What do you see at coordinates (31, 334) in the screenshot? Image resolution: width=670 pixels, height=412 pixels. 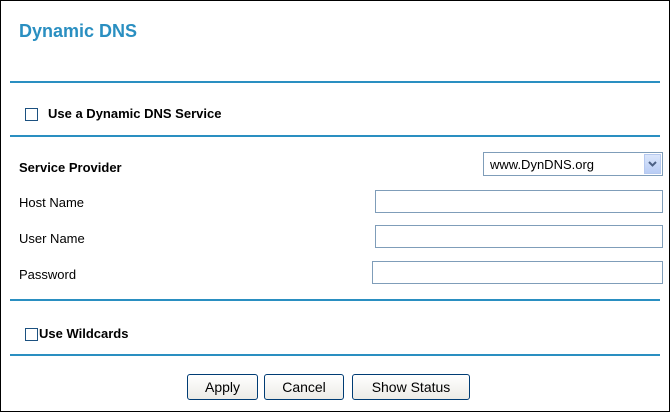 I see `use-wildcards-checkbox` at bounding box center [31, 334].